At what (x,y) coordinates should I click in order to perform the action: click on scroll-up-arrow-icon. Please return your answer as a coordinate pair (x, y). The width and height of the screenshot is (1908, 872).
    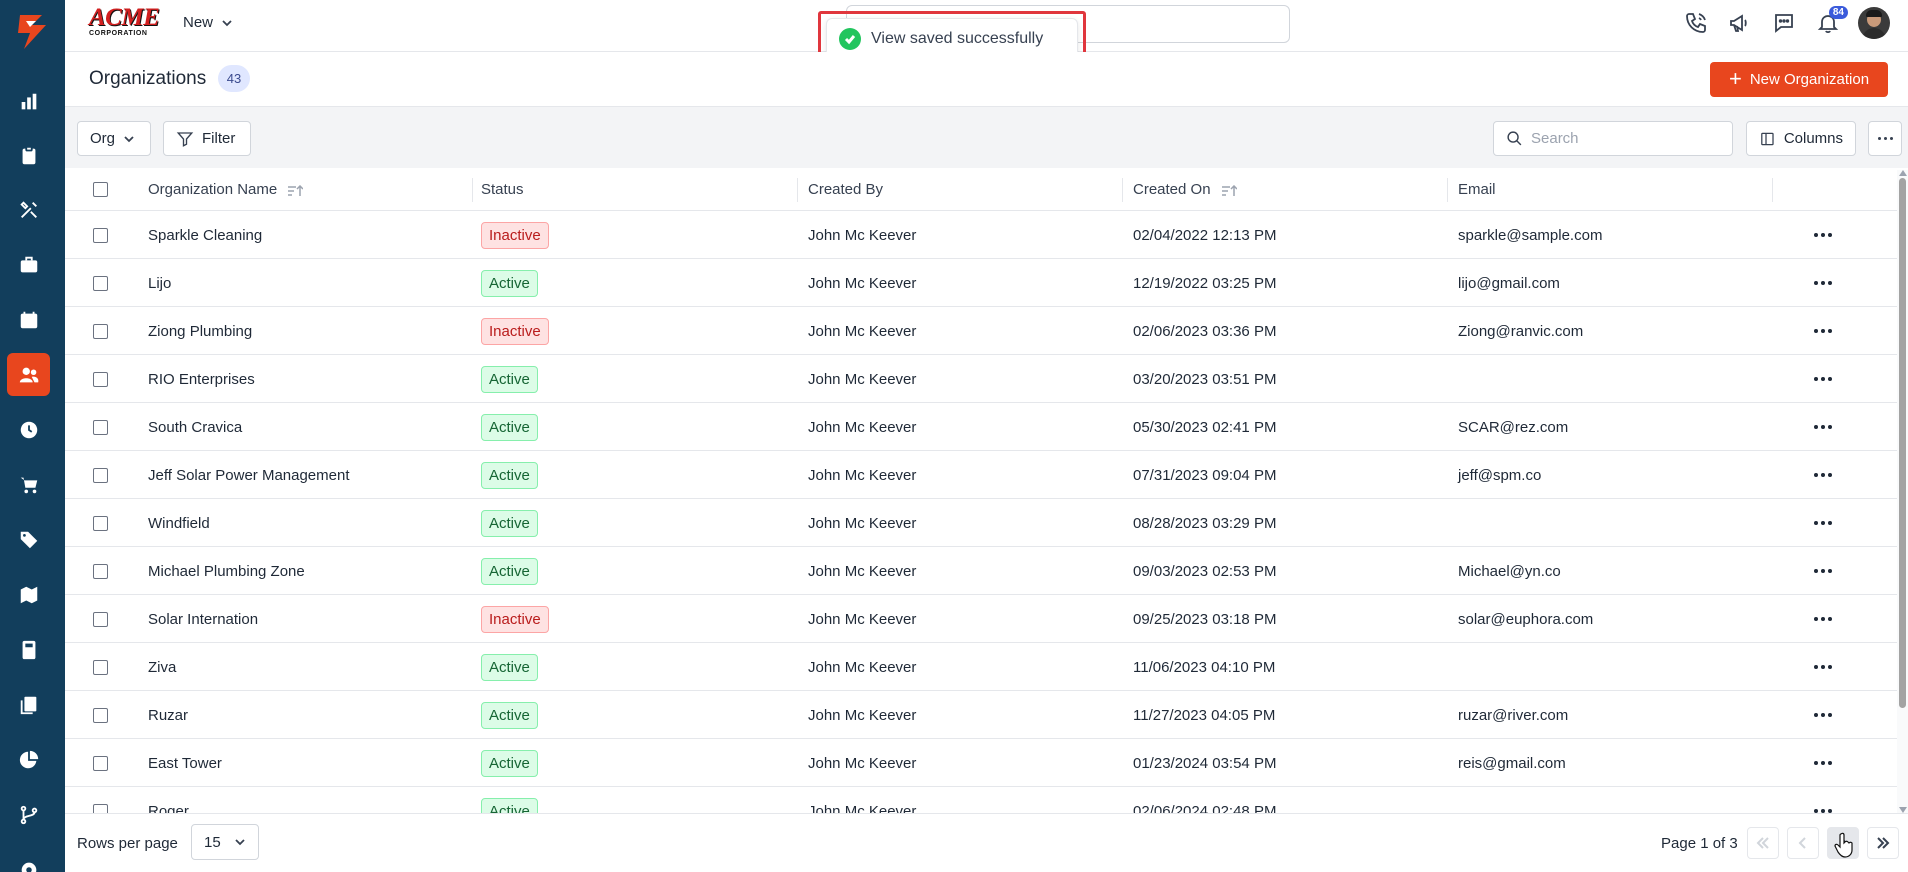
    Looking at the image, I should click on (1903, 173).